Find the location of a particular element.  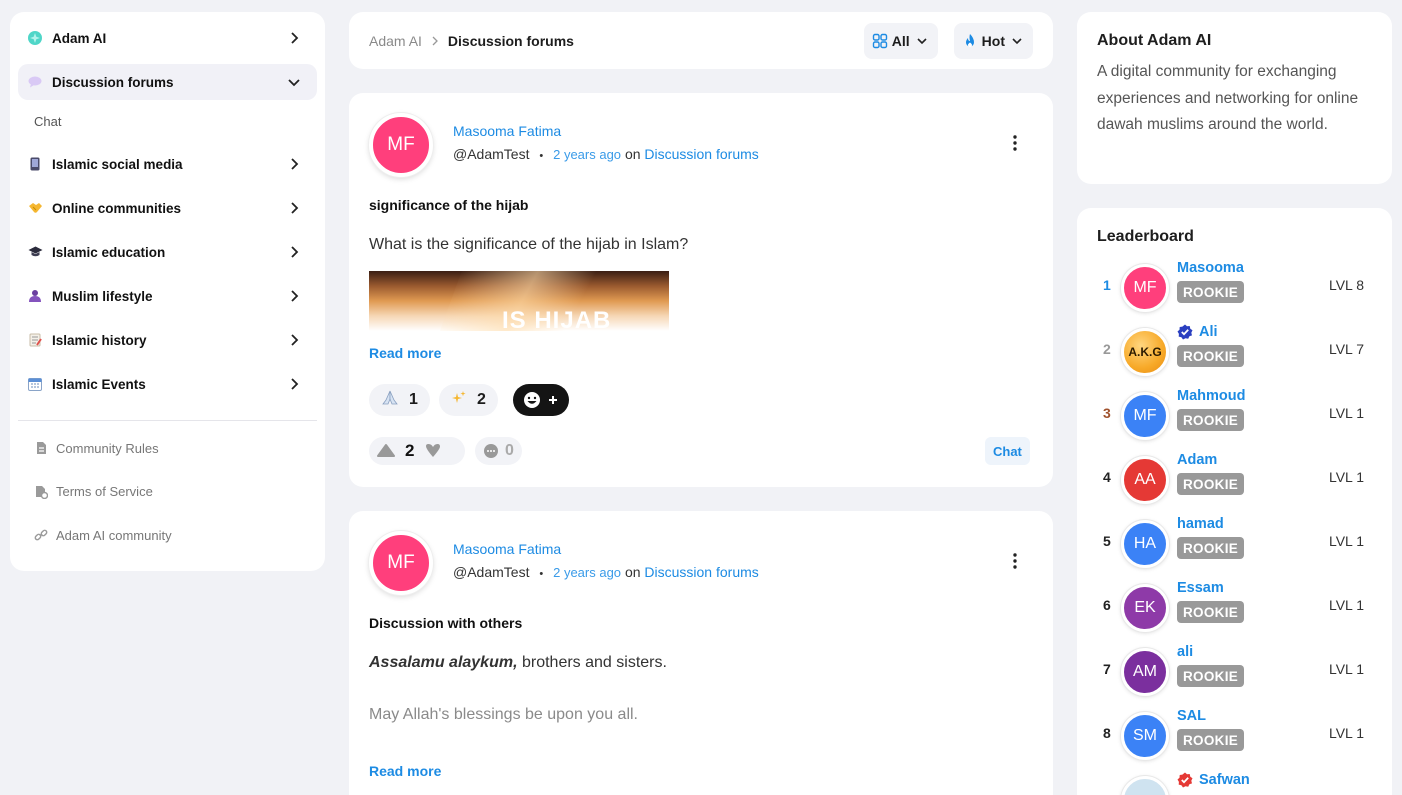

leaderboard-row: 2 A.K.G Ali ROOKIE LVL 7 is located at coordinates (1234, 350).